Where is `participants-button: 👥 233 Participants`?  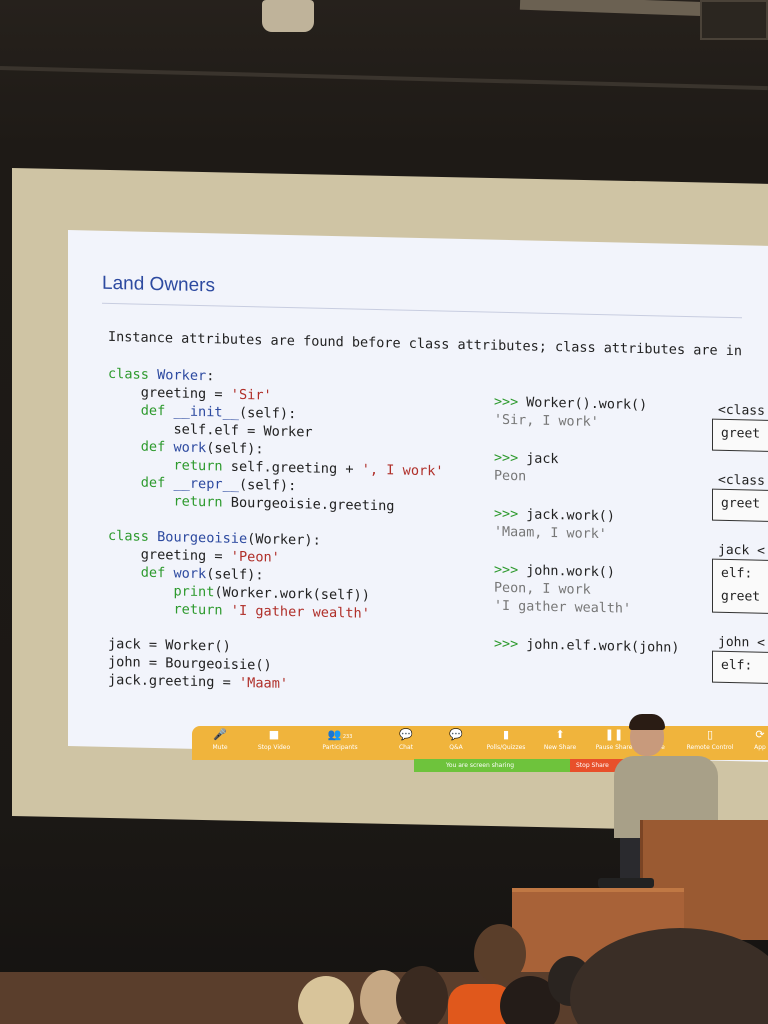 participants-button: 👥 233 Participants is located at coordinates (340, 740).